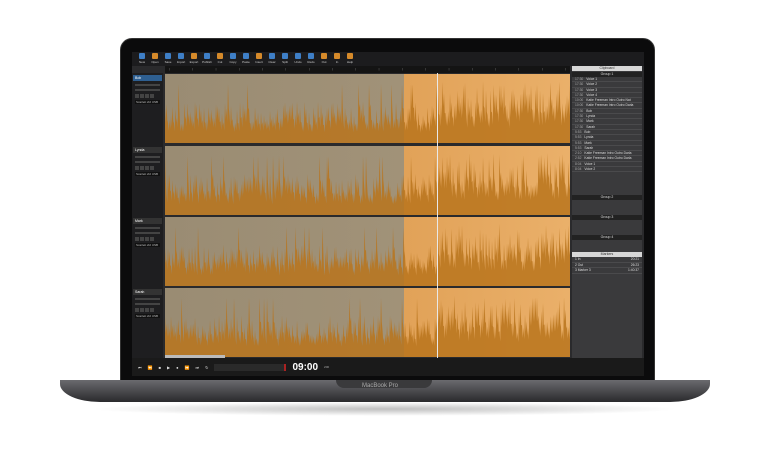 Image resolution: width=769 pixels, height=450 pixels. What do you see at coordinates (437, 215) in the screenshot?
I see `playhead` at bounding box center [437, 215].